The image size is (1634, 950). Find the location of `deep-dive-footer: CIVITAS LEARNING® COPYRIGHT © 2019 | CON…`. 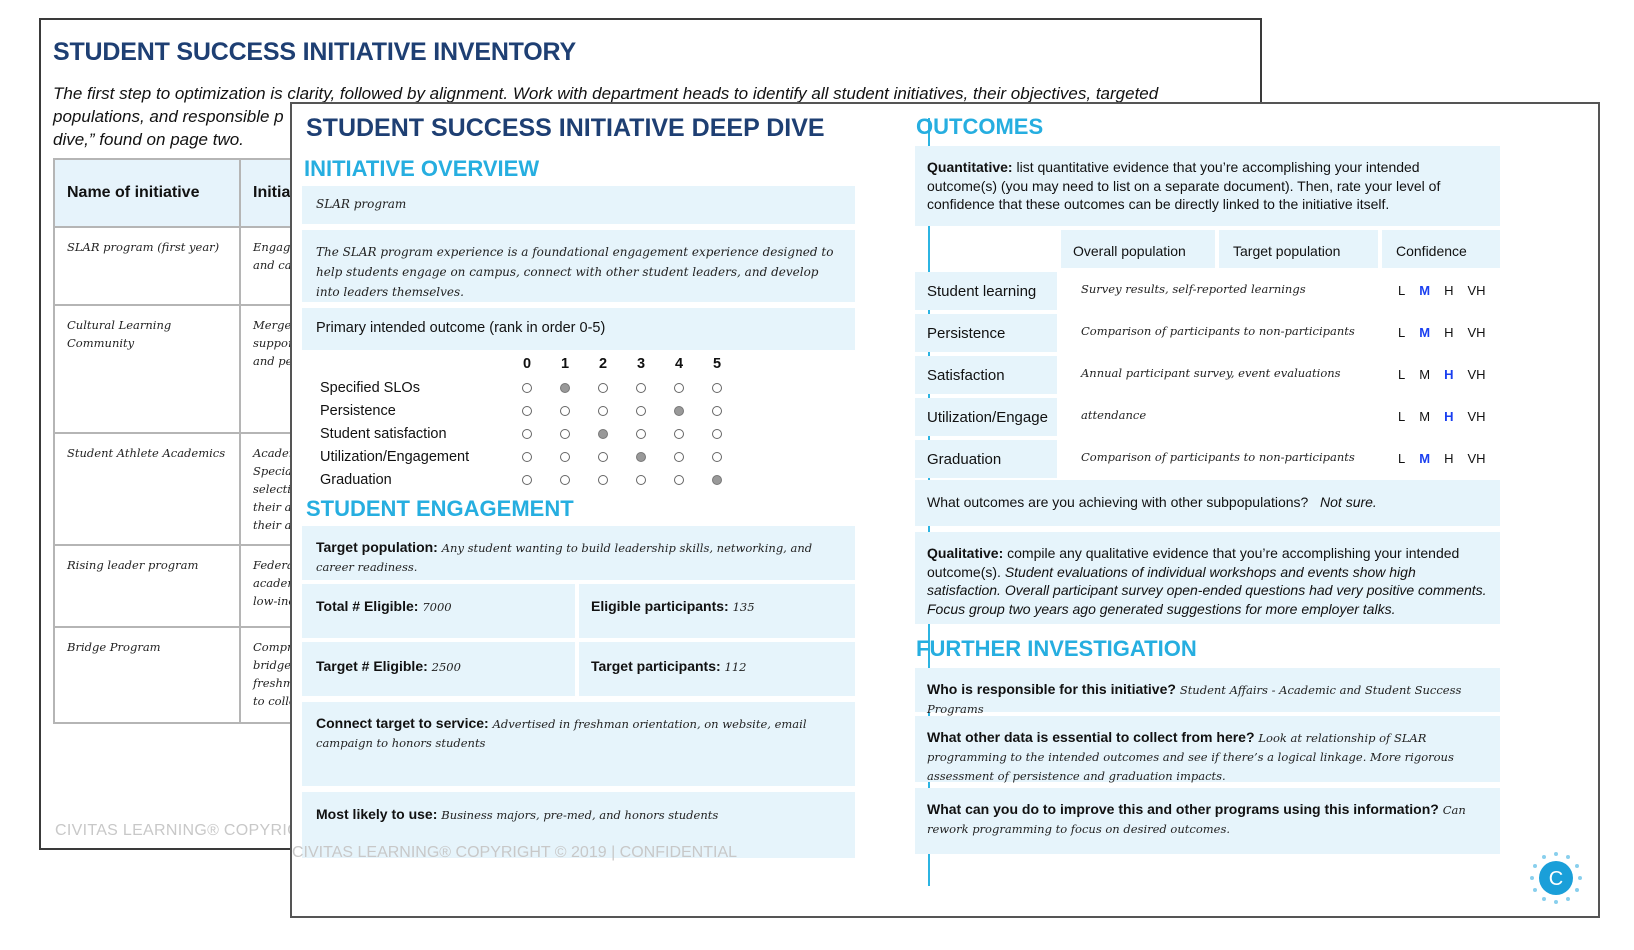

deep-dive-footer: CIVITAS LEARNING® COPYRIGHT © 2019 | CON… is located at coordinates (515, 852).